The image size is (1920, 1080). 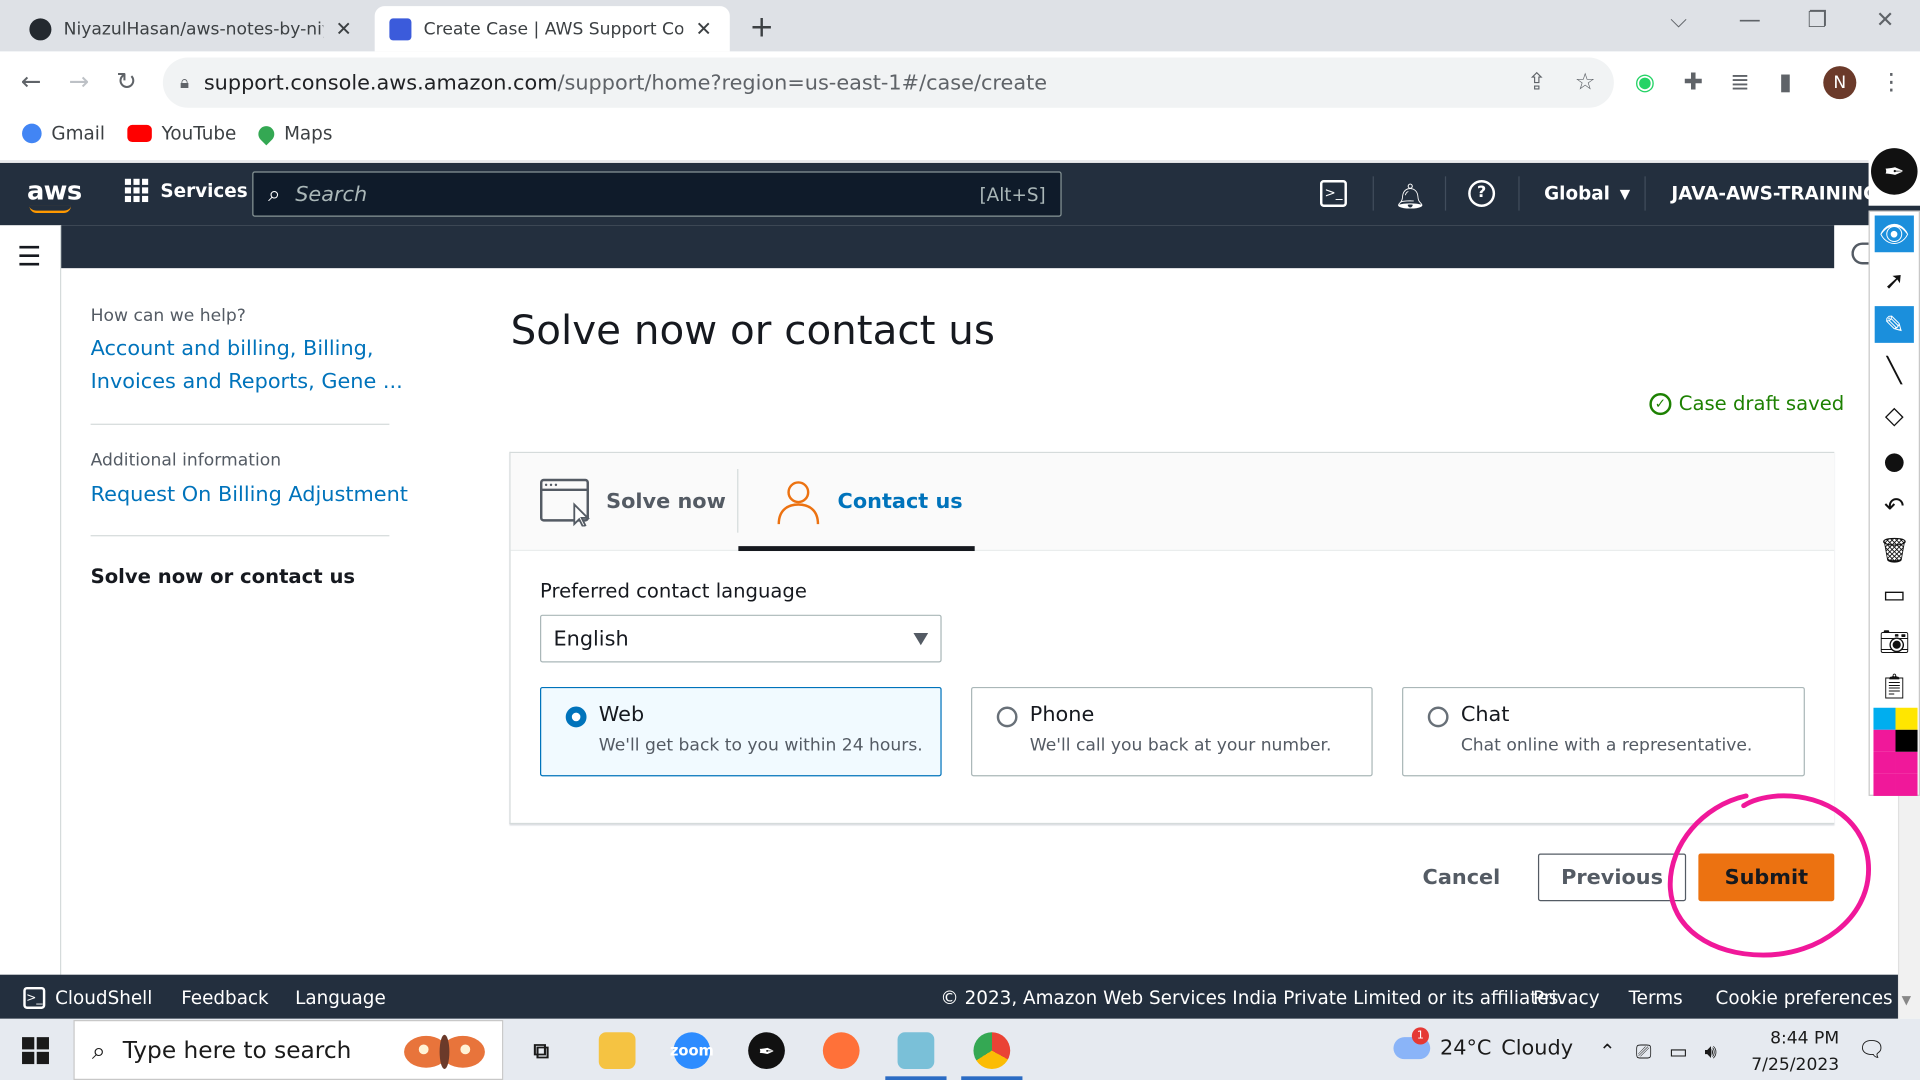 What do you see at coordinates (1585, 82) in the screenshot?
I see `bookmark-star-icon: ☆` at bounding box center [1585, 82].